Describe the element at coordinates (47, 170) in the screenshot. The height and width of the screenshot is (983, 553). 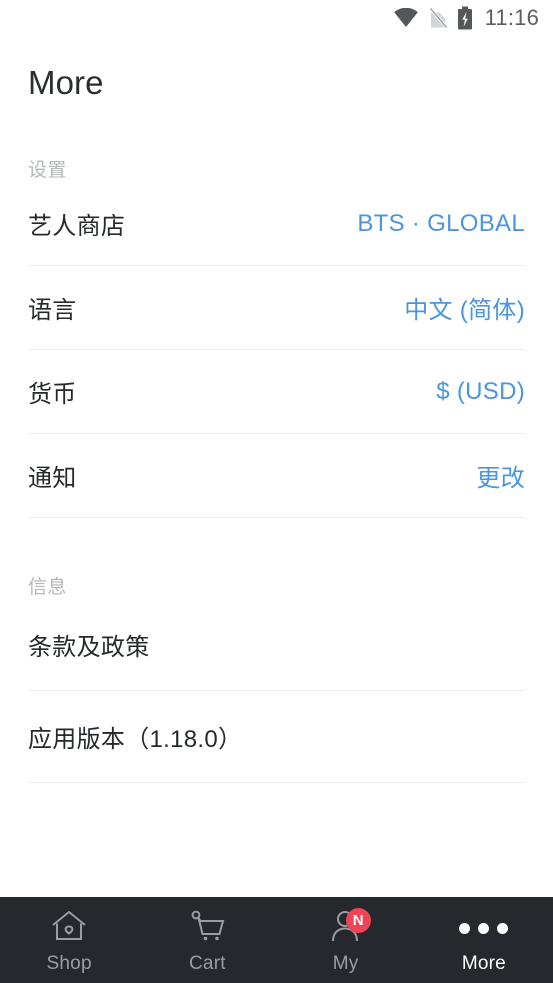
I see `section-header-settings: 设置` at that location.